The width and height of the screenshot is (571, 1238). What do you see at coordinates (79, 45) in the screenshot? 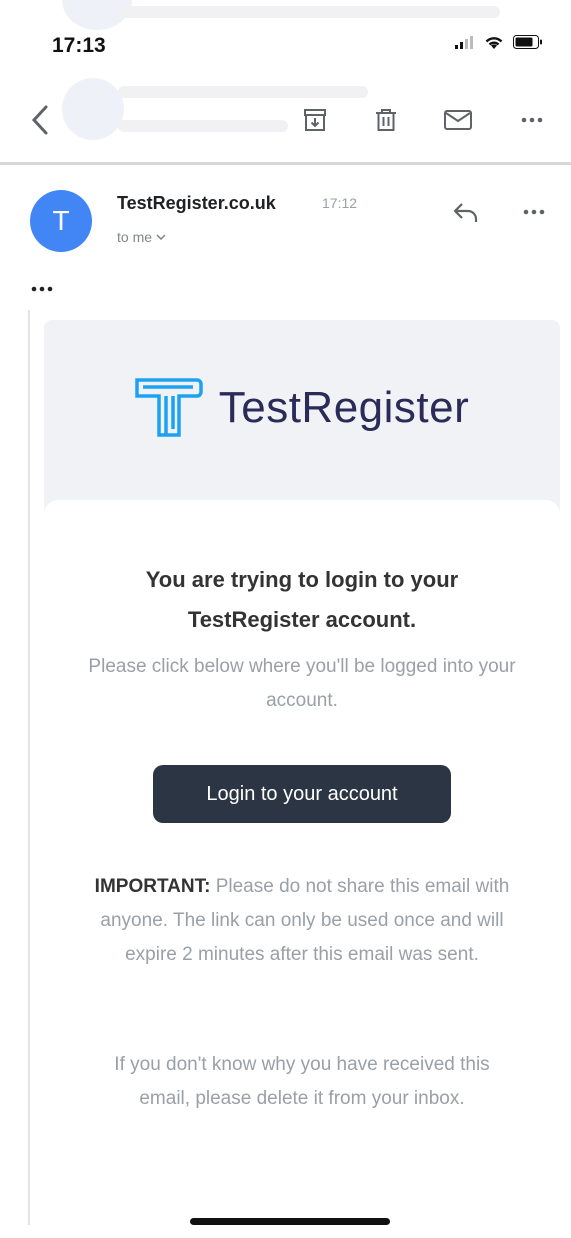
I see `status-time: 17:13` at bounding box center [79, 45].